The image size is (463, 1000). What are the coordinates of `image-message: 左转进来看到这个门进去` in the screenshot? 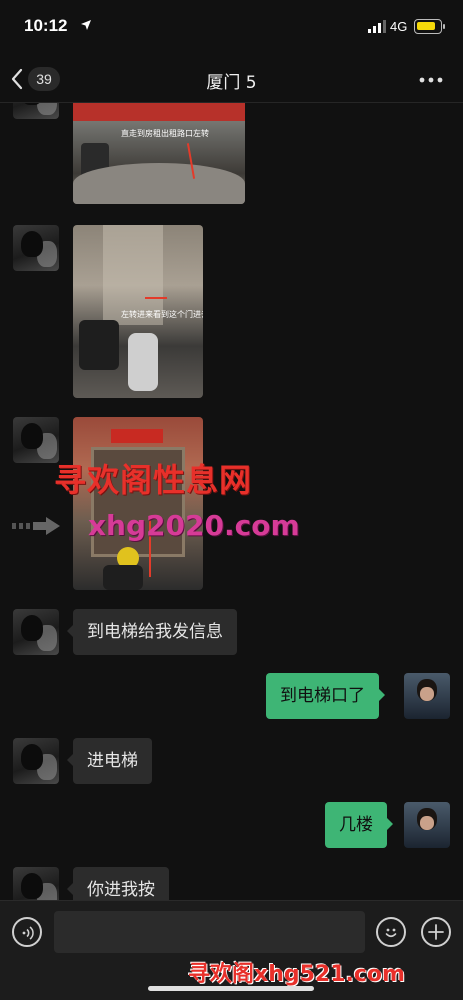 It's located at (138, 311).